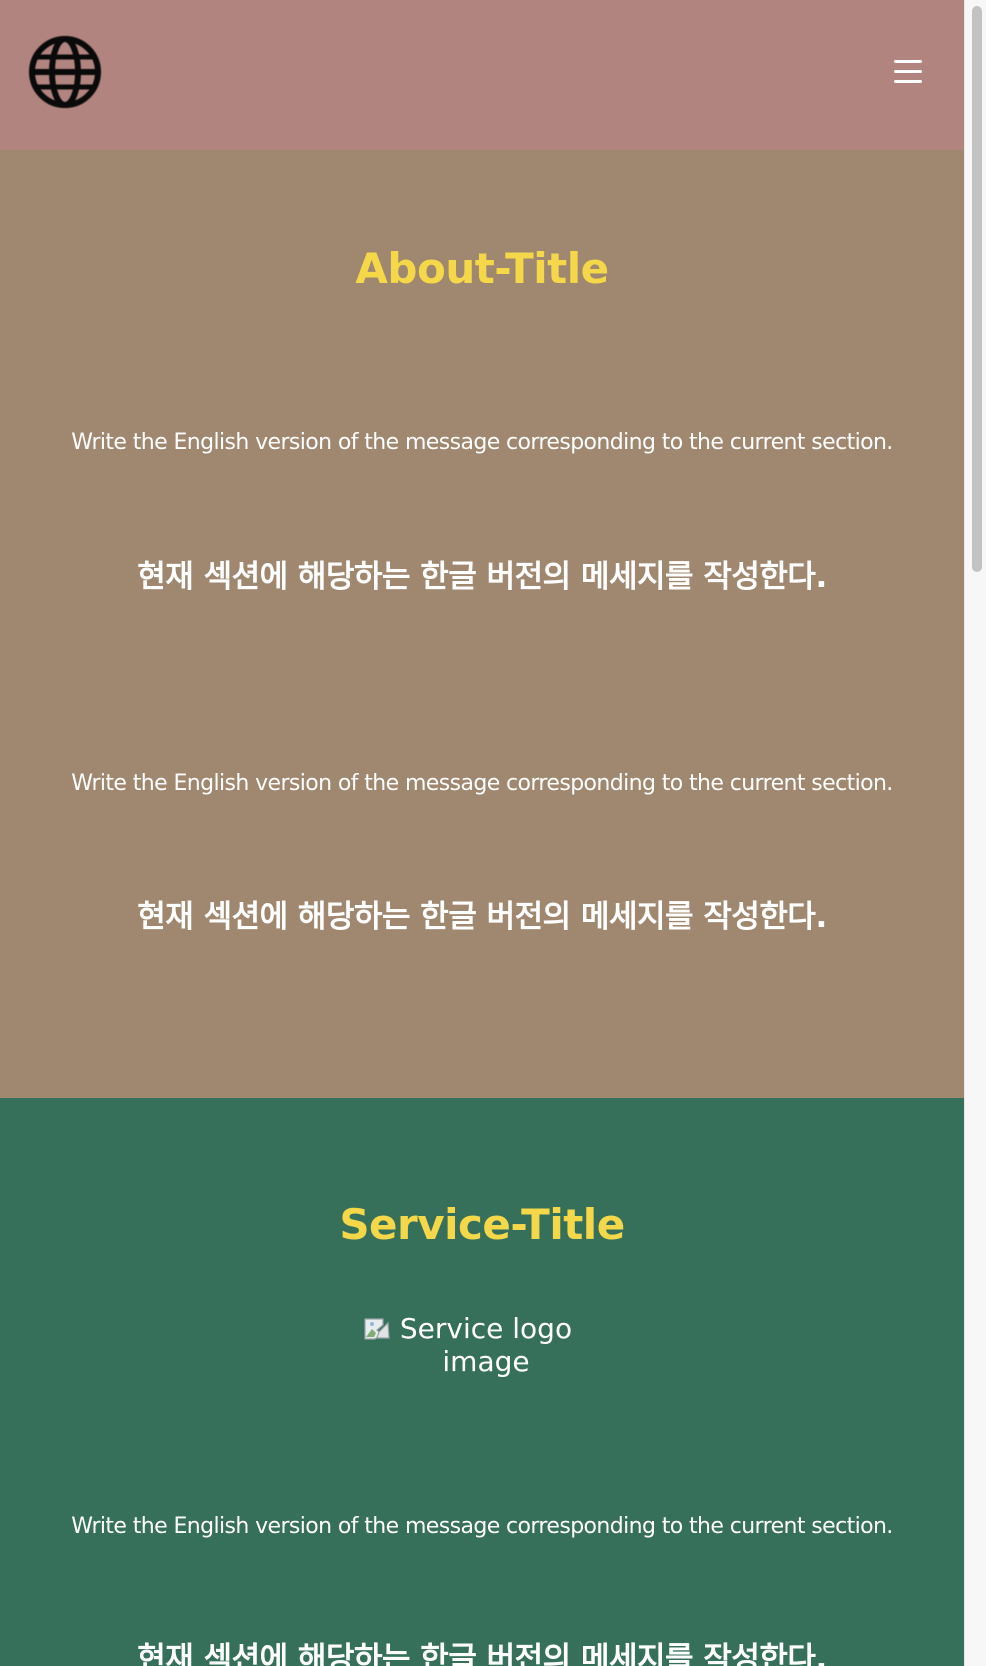 The width and height of the screenshot is (986, 1666). I want to click on vertical-scrollbar, so click(975, 833).